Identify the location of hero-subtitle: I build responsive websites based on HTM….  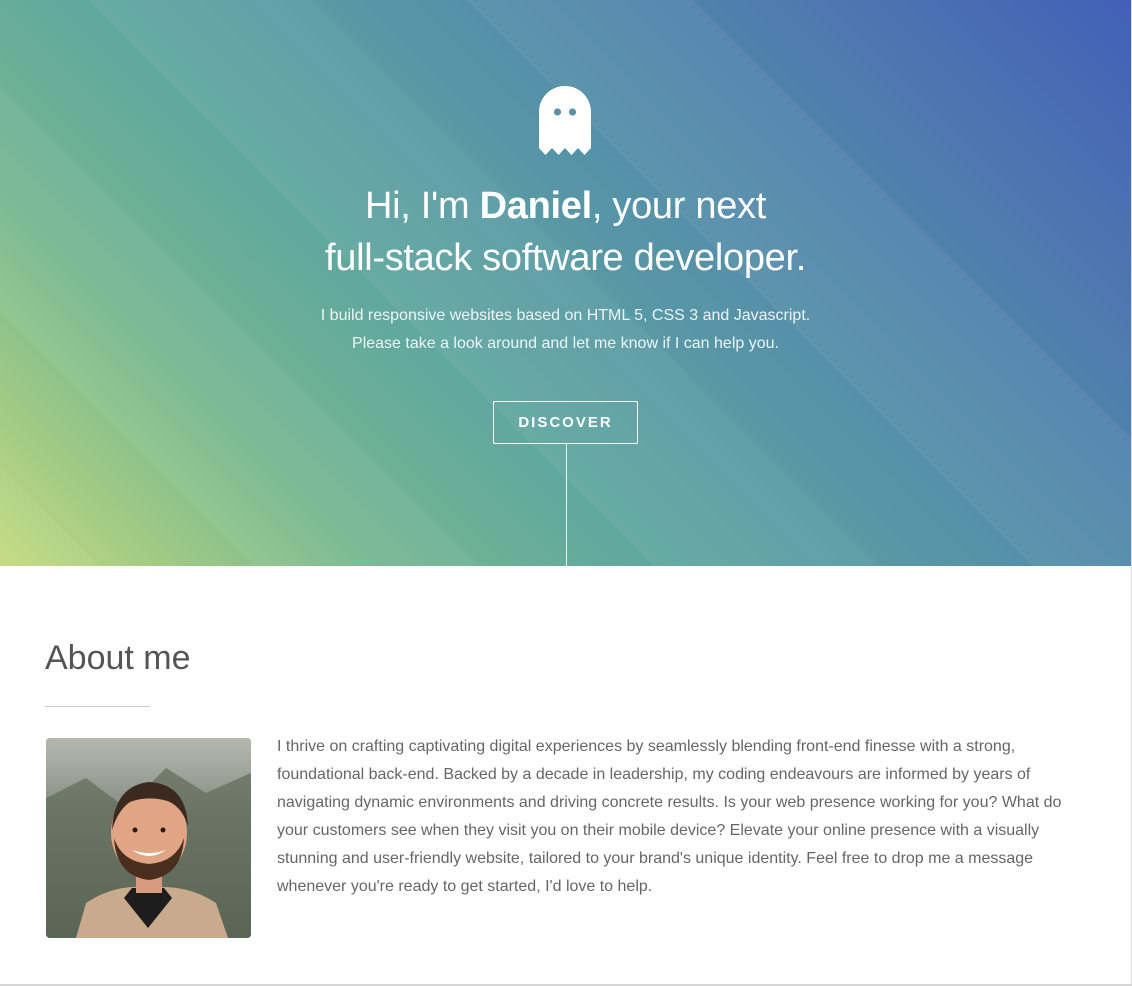
(565, 330).